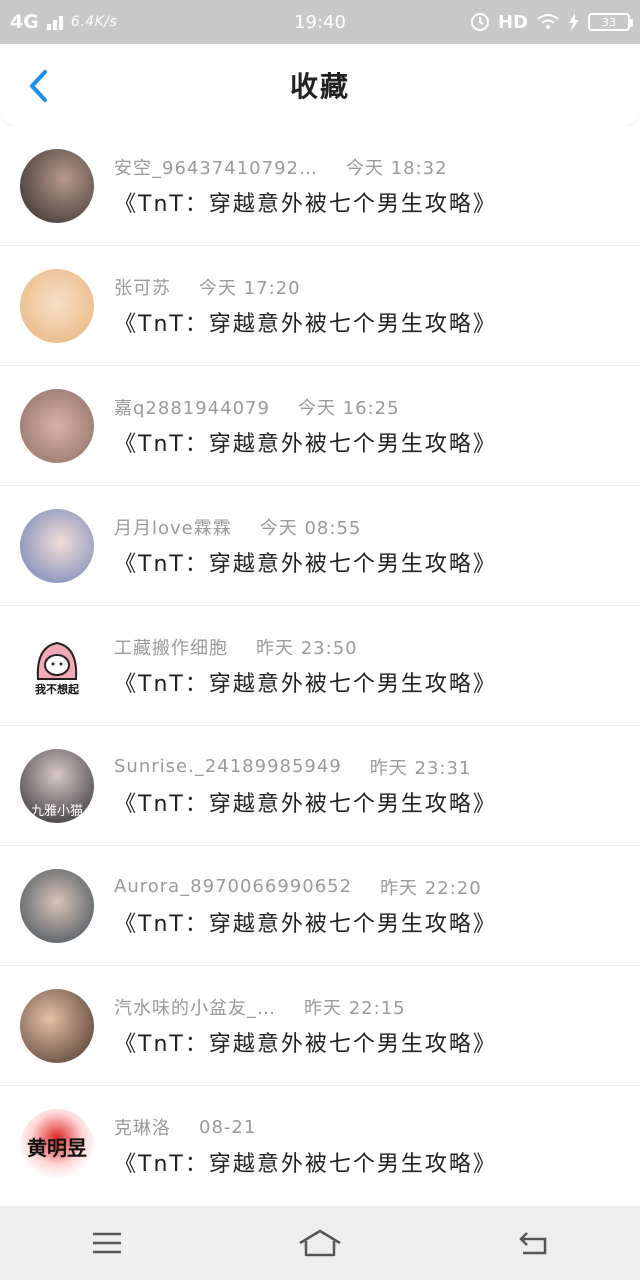  Describe the element at coordinates (233, 886) in the screenshot. I see `username: Aurora_8970066990652` at that location.